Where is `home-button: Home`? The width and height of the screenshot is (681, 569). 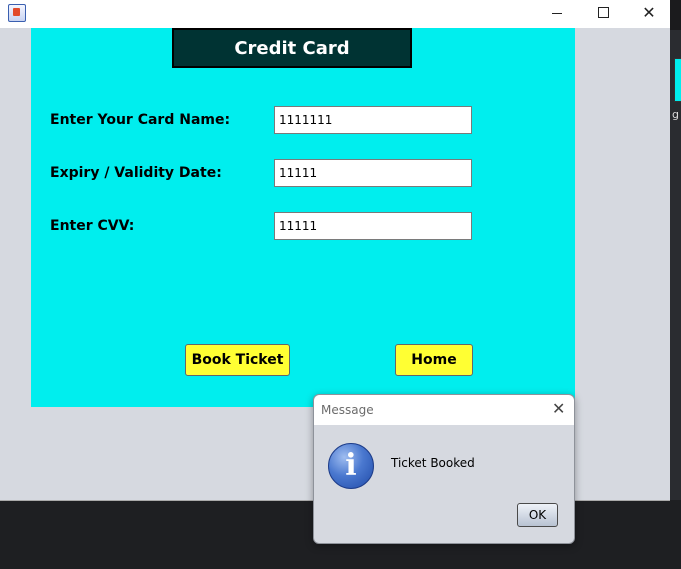
home-button: Home is located at coordinates (434, 360).